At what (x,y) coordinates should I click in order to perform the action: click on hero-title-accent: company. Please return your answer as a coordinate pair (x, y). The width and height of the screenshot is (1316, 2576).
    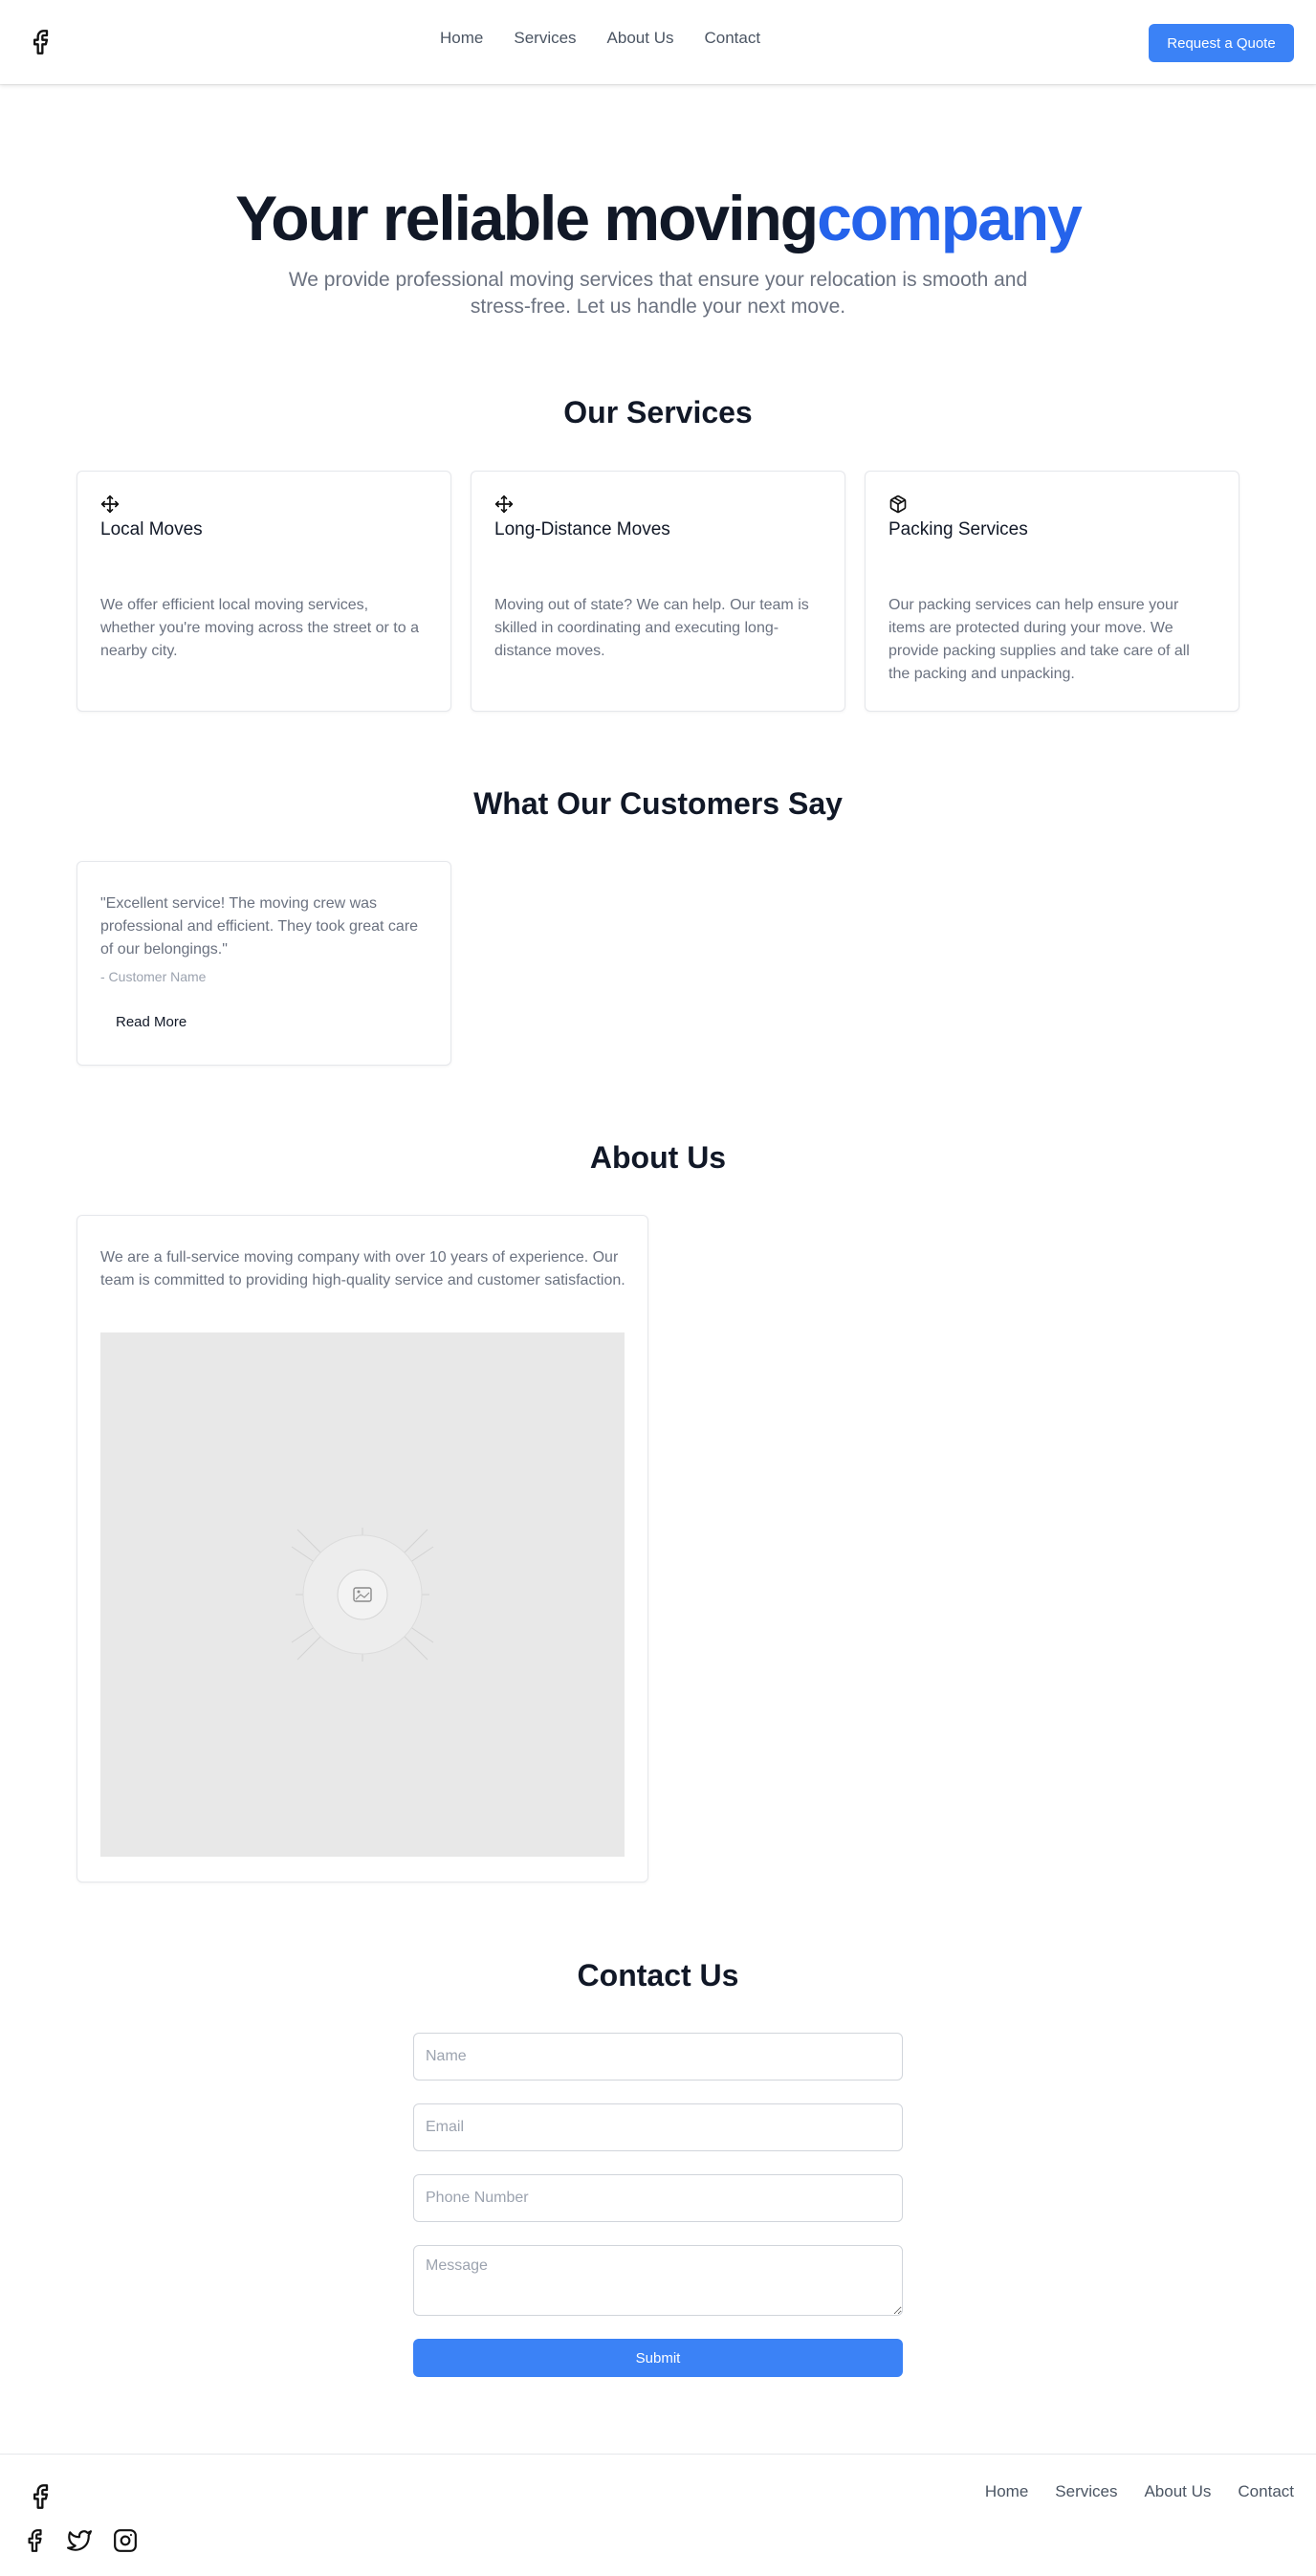
    Looking at the image, I should click on (950, 218).